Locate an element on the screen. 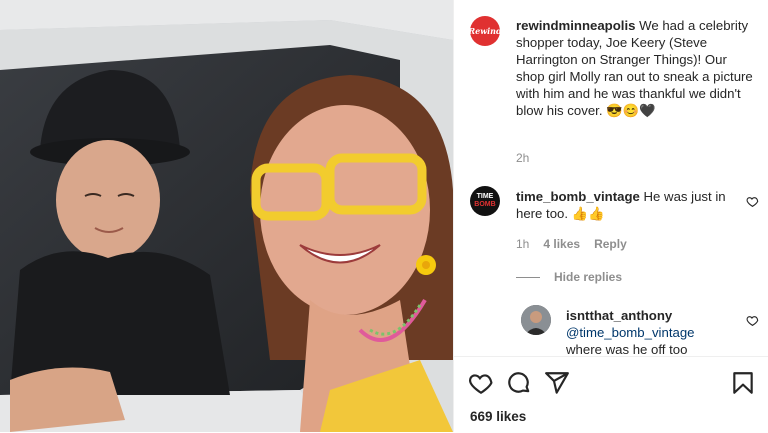  reply-mention: @time_bomb_vintage is located at coordinates (651, 332).